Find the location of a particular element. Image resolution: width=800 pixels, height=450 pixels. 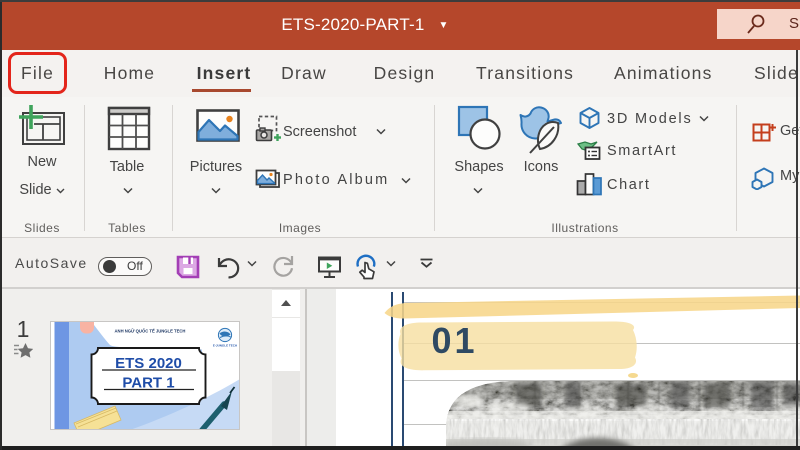

svg-text: E-JUNGLE TECH is located at coordinates (225, 346).